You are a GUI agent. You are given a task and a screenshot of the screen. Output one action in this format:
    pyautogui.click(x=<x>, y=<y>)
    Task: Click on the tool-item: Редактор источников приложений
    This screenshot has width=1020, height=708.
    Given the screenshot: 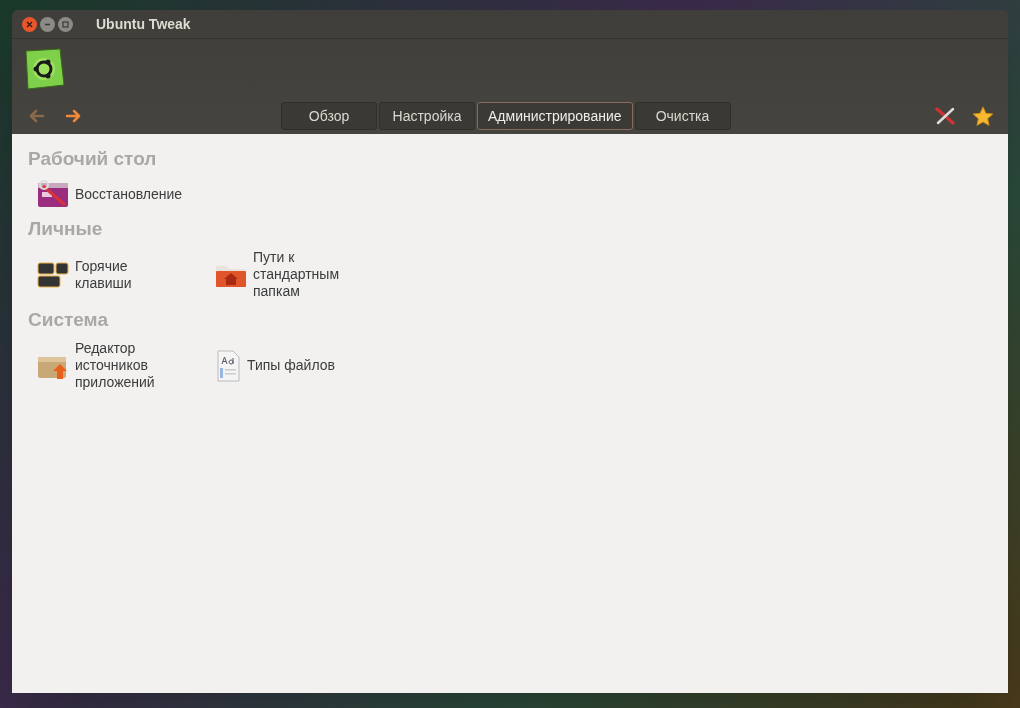 What is the action you would take?
    pyautogui.click(x=117, y=365)
    